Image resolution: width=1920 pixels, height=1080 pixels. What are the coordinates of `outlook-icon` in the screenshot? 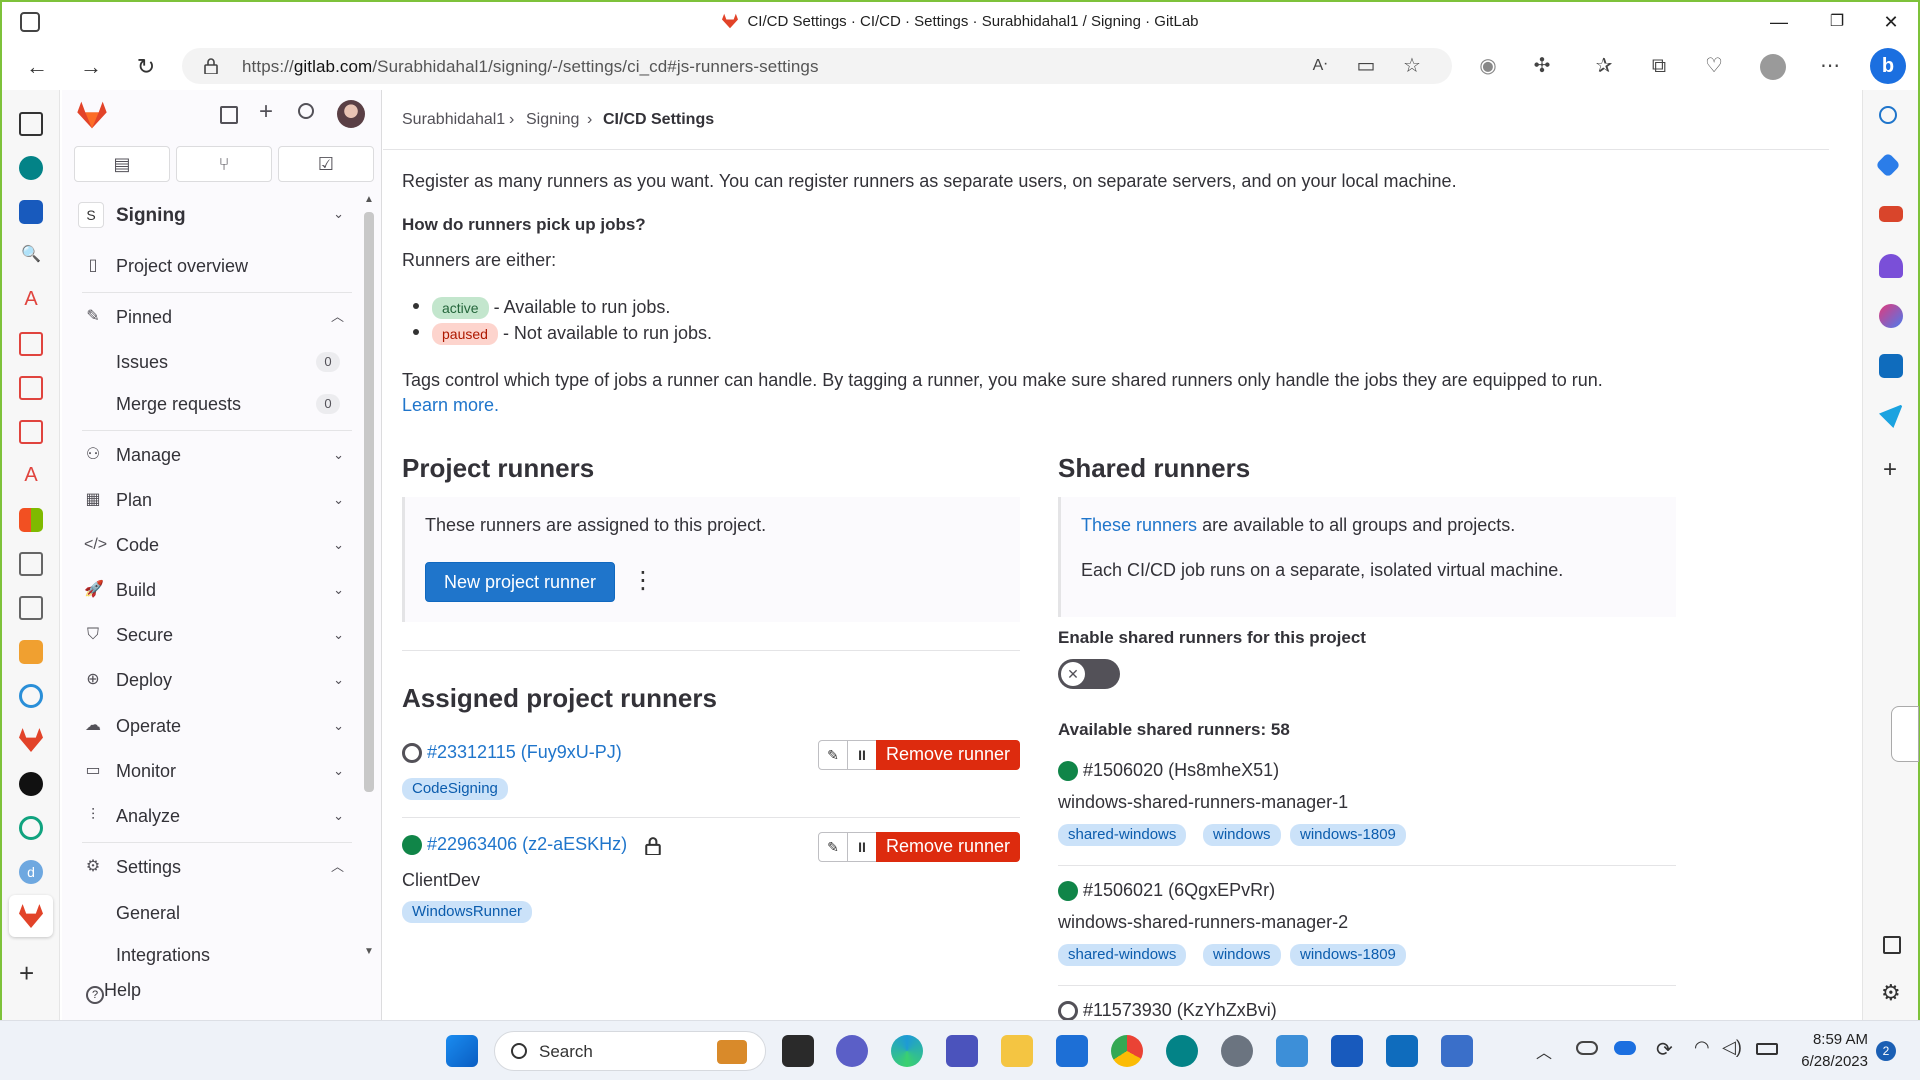 It's located at (1891, 366).